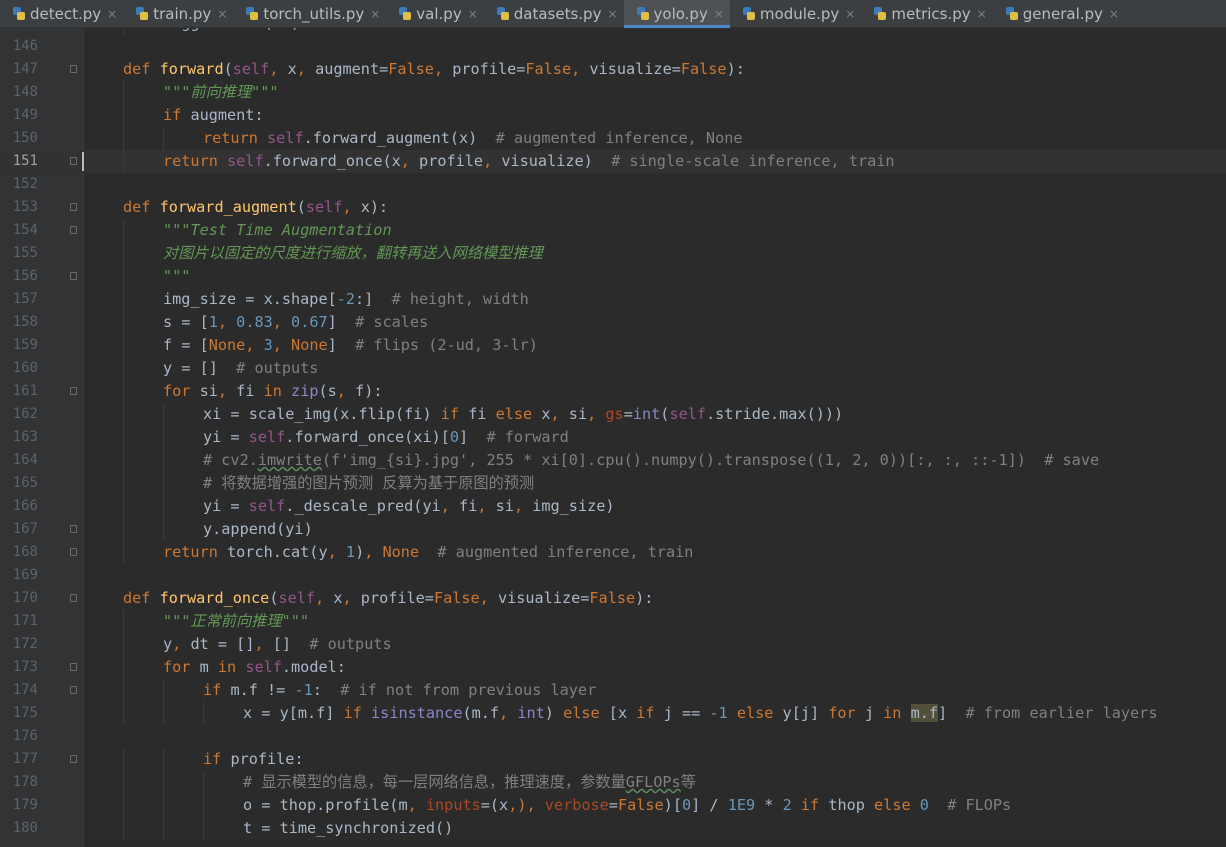 The height and width of the screenshot is (847, 1226). I want to click on code-line: 152, so click(613, 184).